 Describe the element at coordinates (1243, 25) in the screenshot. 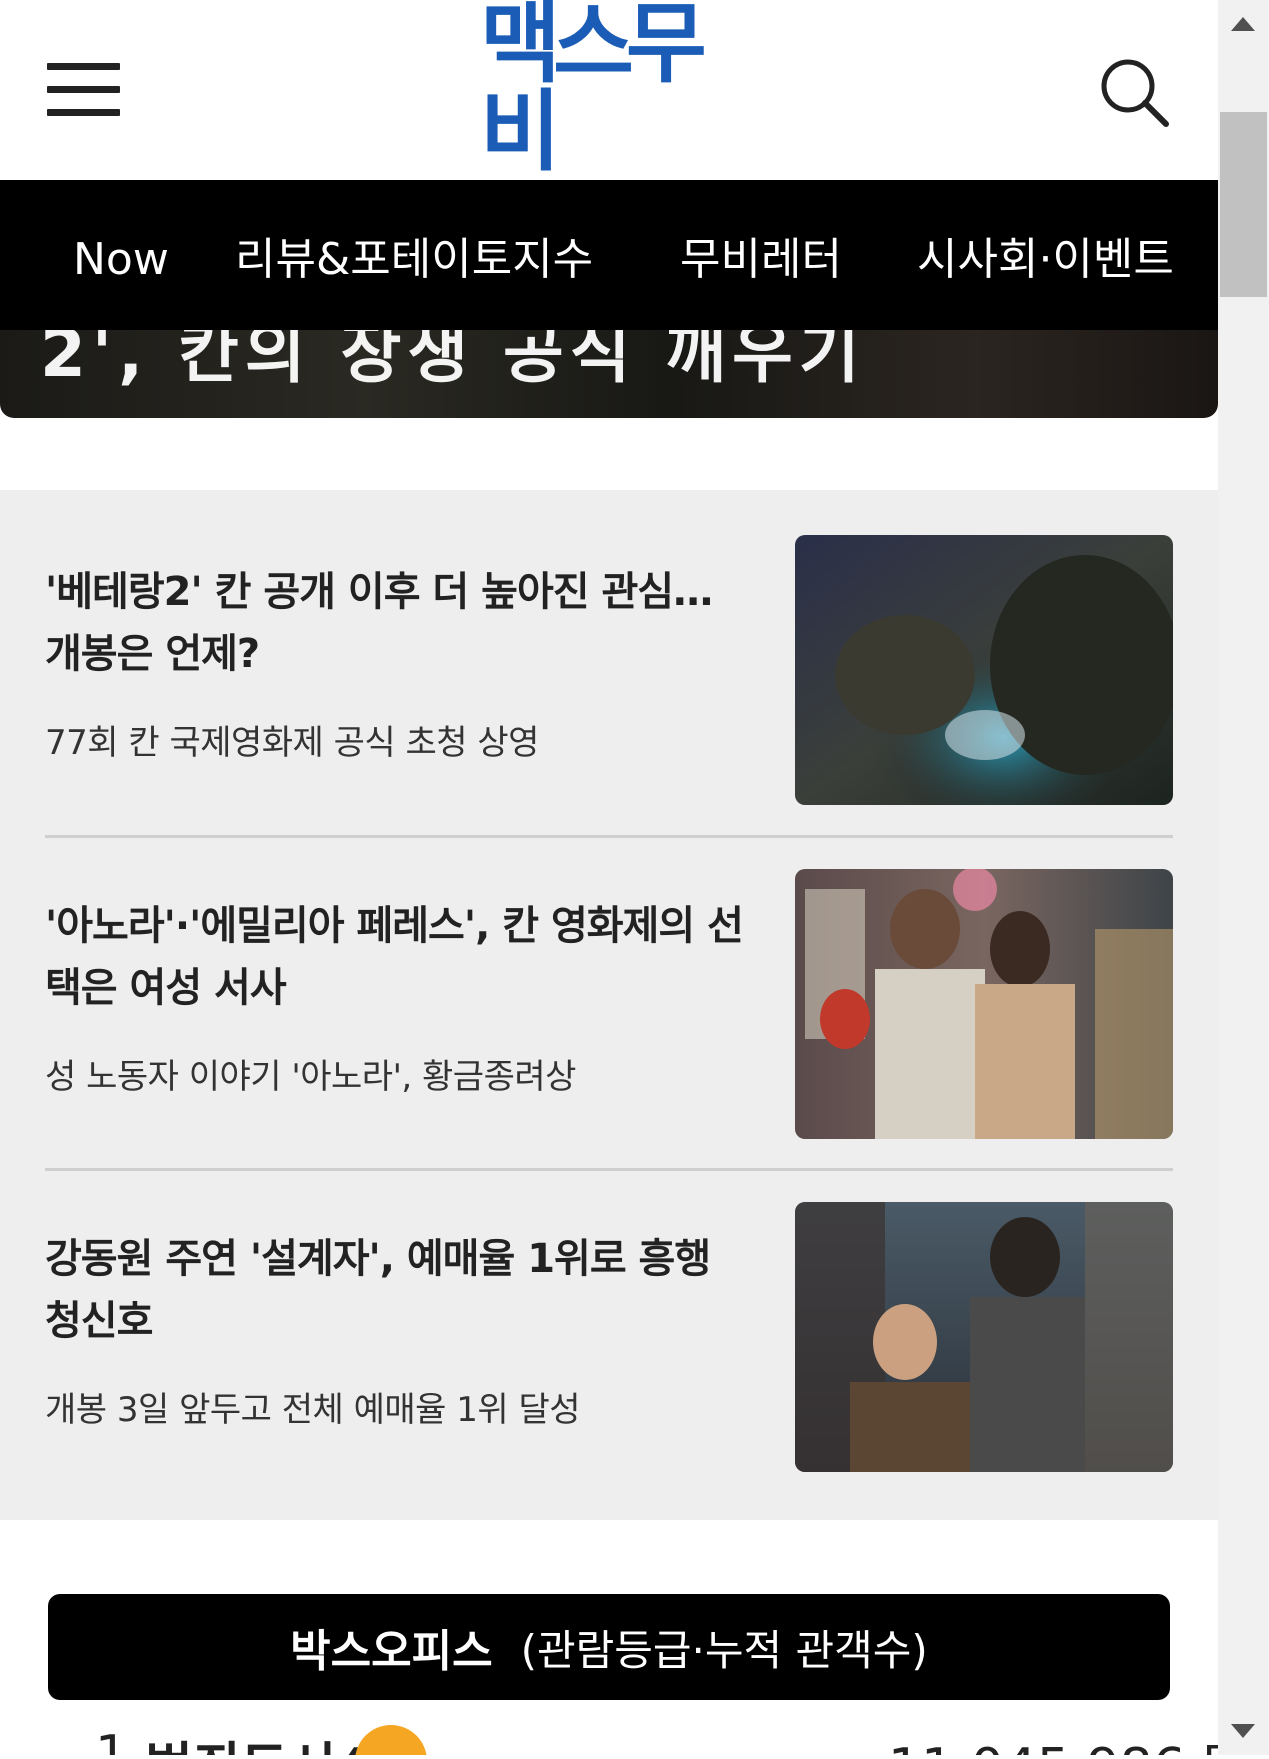

I see `scroll-up-arrow-icon` at that location.